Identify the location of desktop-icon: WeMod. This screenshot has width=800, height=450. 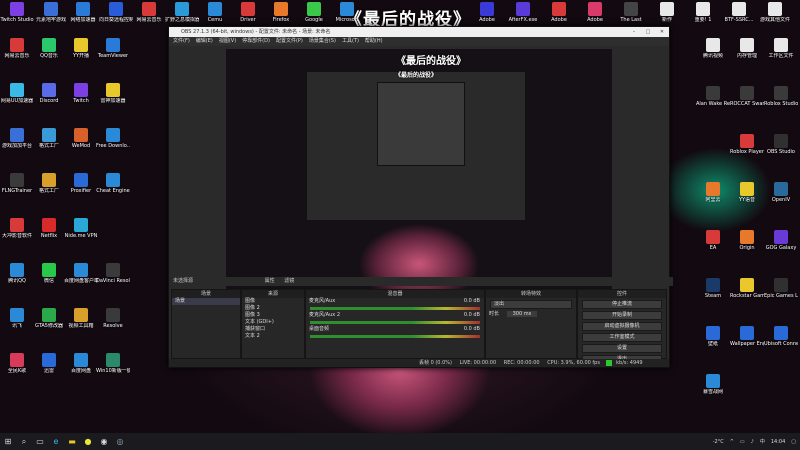
(81, 138).